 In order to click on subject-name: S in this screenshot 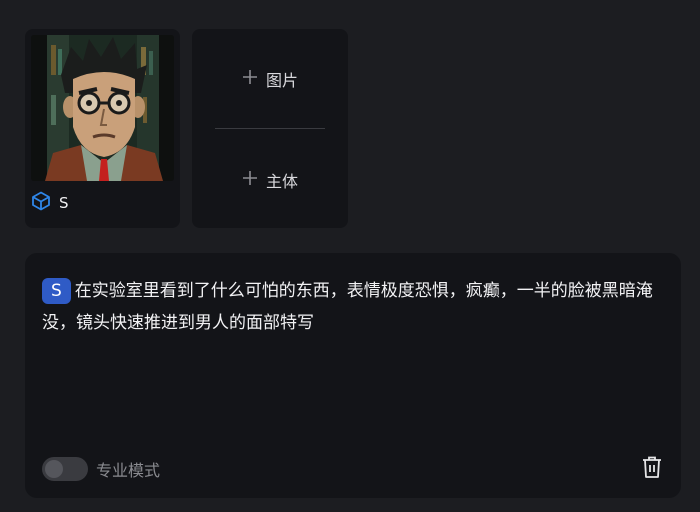, I will do `click(64, 203)`.